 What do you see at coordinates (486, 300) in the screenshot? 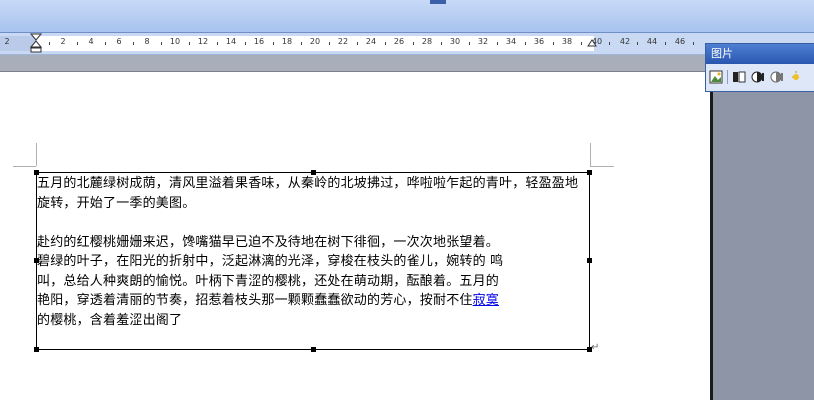
I see `hyperlink-word: 寂寞` at bounding box center [486, 300].